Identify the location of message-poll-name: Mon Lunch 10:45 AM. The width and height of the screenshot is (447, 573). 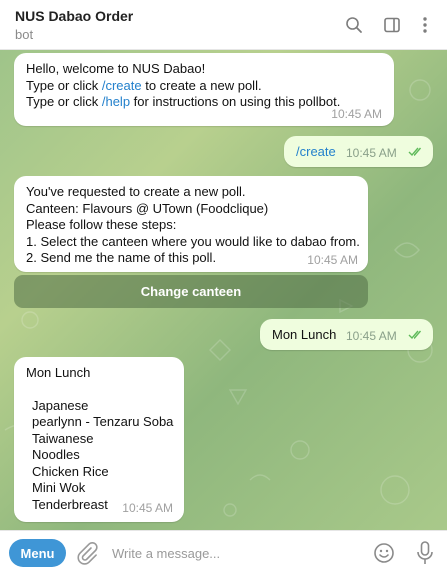
(346, 334).